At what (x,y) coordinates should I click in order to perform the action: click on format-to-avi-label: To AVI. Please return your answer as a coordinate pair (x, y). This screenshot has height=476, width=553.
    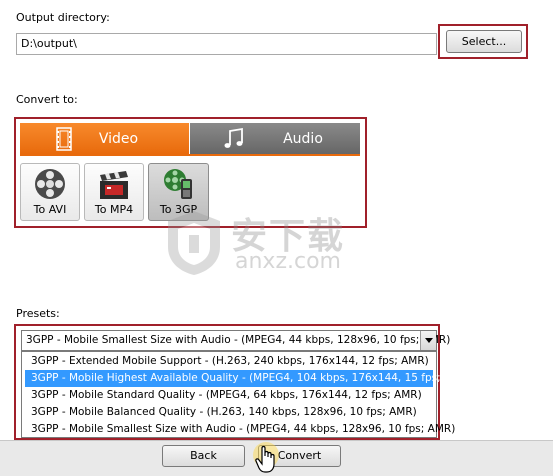
    Looking at the image, I should click on (50, 209).